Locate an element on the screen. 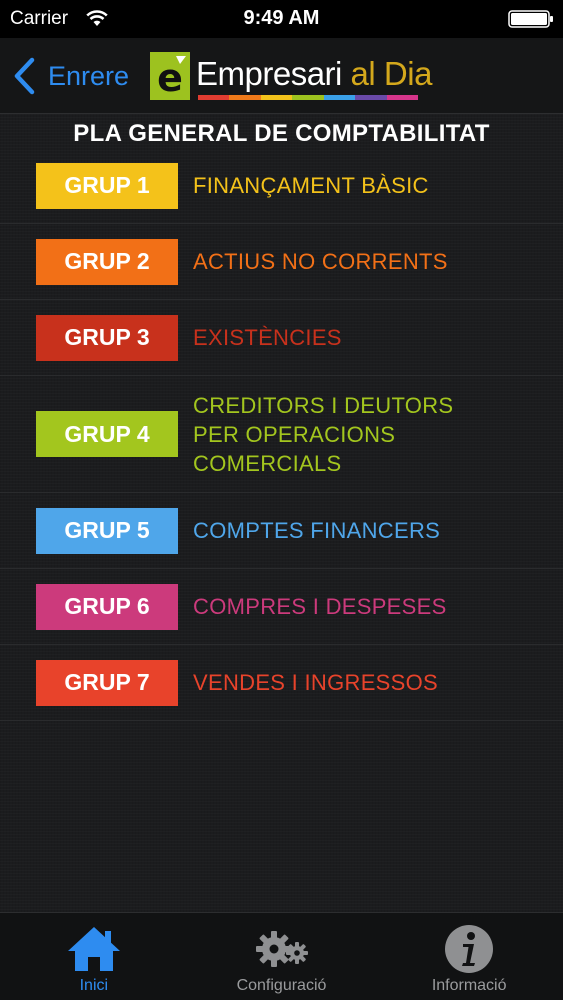 The height and width of the screenshot is (1000, 563). gears-icon is located at coordinates (281, 949).